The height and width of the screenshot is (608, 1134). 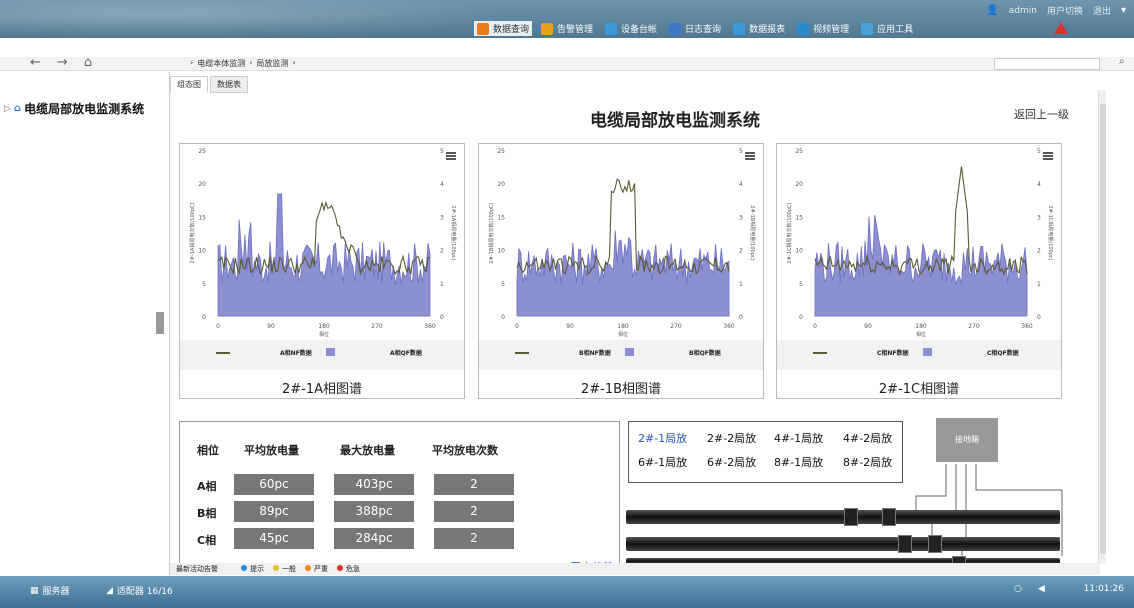 What do you see at coordinates (1102, 10) in the screenshot?
I see `logout-link: 退出` at bounding box center [1102, 10].